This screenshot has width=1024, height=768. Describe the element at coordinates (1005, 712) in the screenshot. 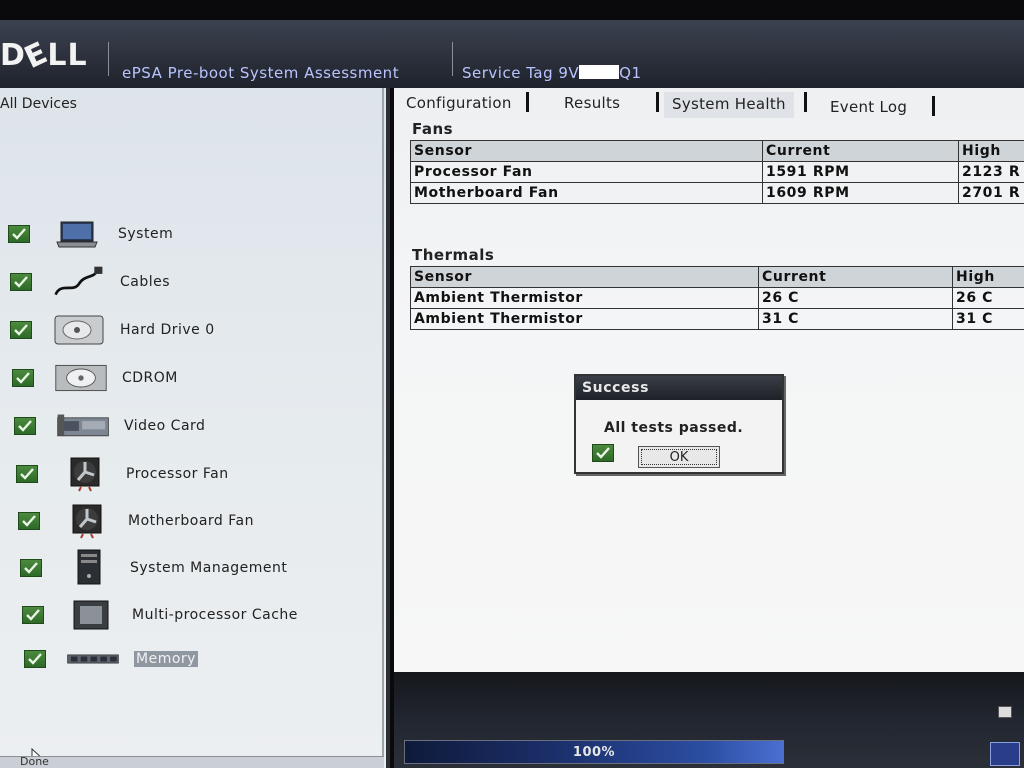

I see `option-checkbox` at that location.